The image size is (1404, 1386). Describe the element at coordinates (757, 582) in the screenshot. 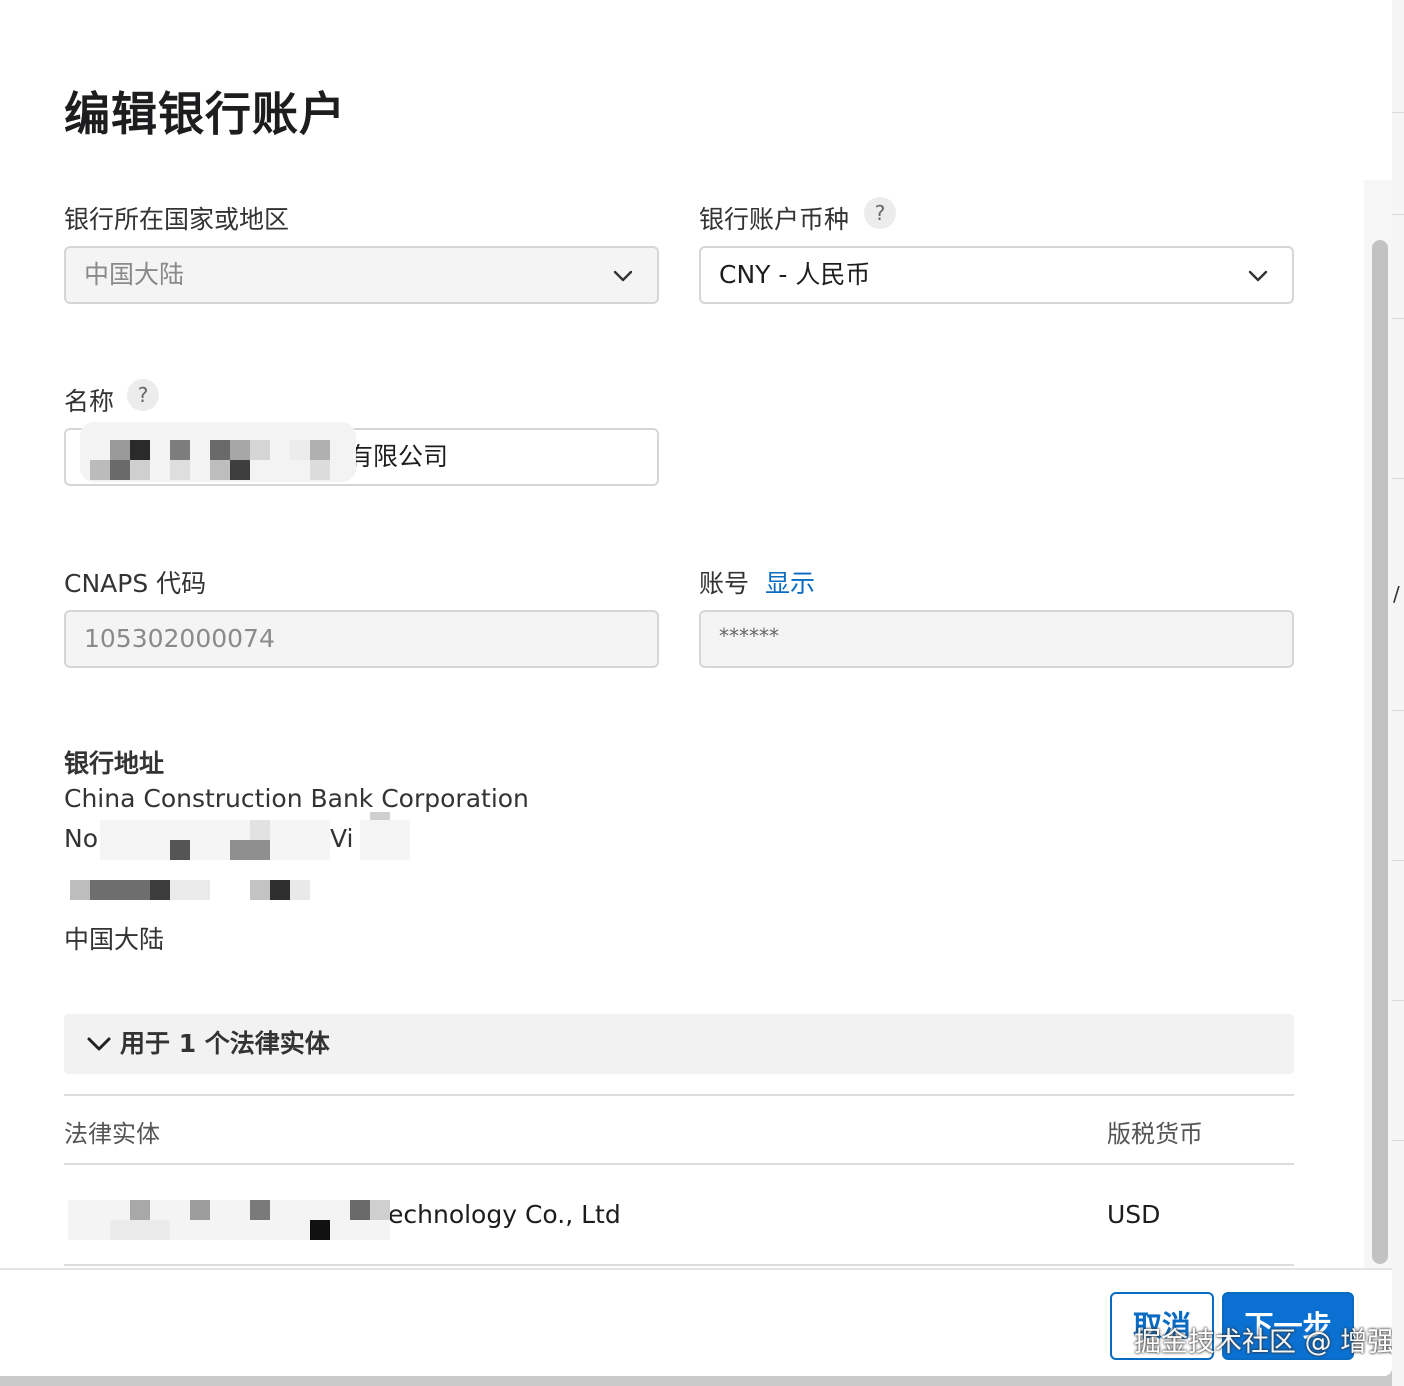

I see `account-number-label: 账号 显示` at that location.